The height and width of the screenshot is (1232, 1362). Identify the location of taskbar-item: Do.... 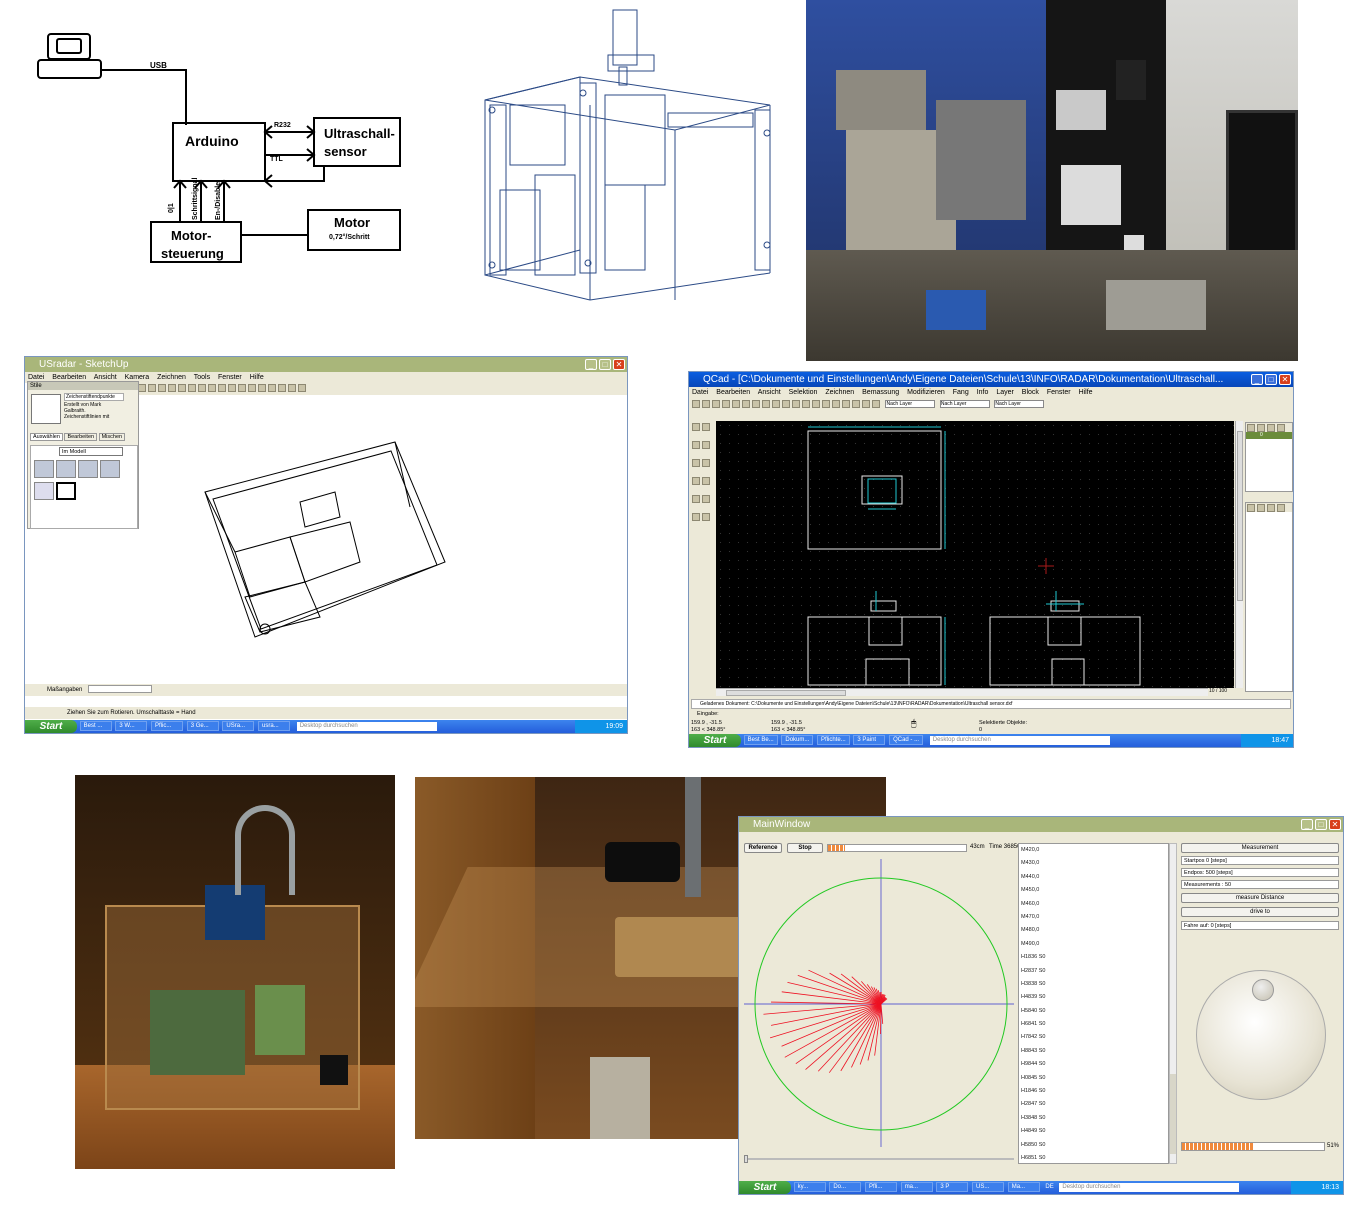
(845, 1187).